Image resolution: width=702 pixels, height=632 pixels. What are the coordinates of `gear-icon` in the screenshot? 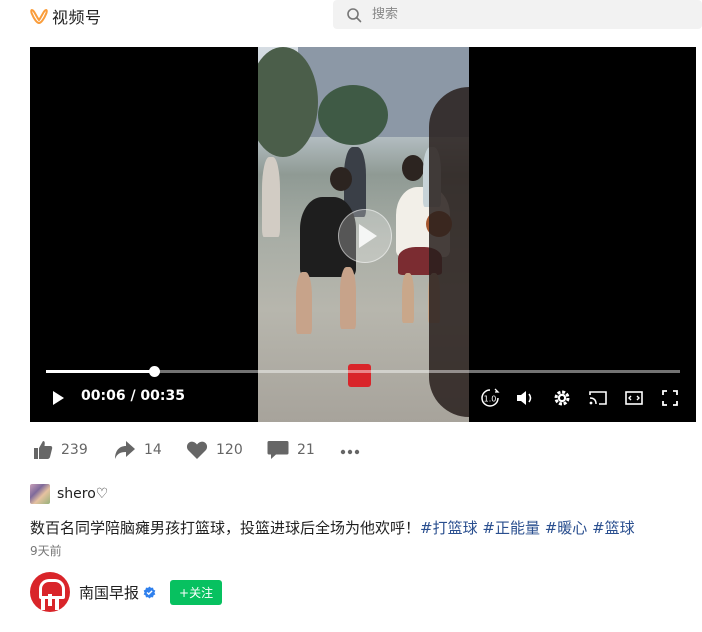 It's located at (562, 398).